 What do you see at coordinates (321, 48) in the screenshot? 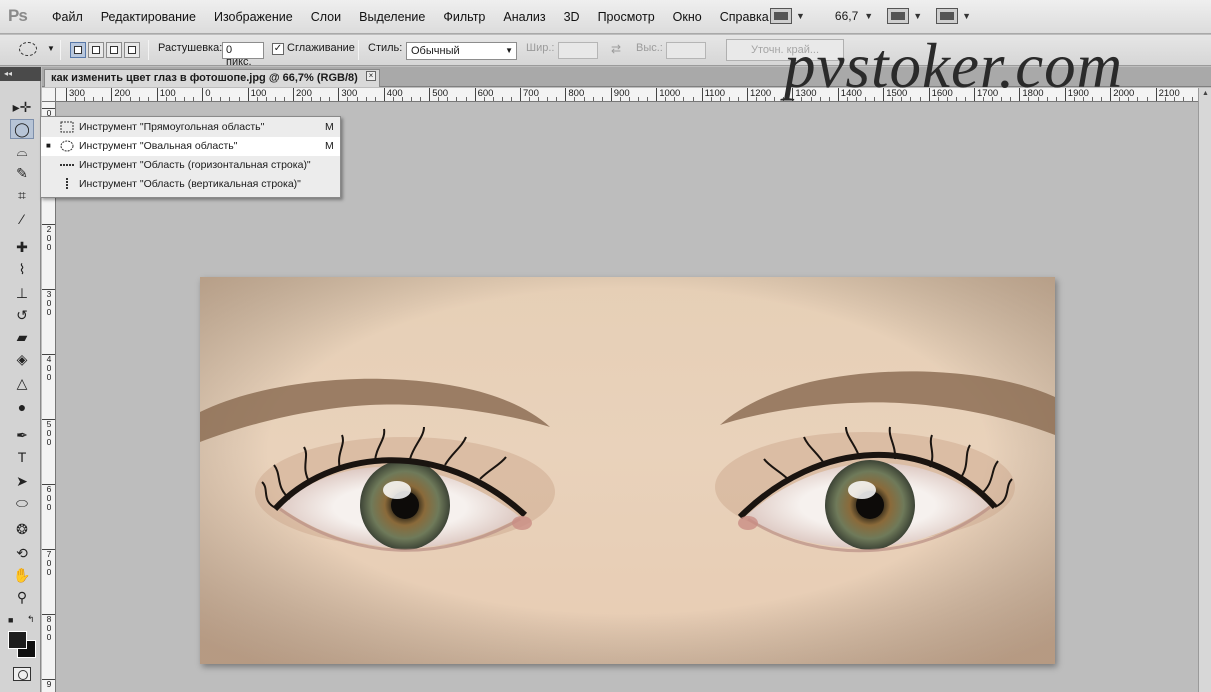
I see `antialias-label: Сглаживание` at bounding box center [321, 48].